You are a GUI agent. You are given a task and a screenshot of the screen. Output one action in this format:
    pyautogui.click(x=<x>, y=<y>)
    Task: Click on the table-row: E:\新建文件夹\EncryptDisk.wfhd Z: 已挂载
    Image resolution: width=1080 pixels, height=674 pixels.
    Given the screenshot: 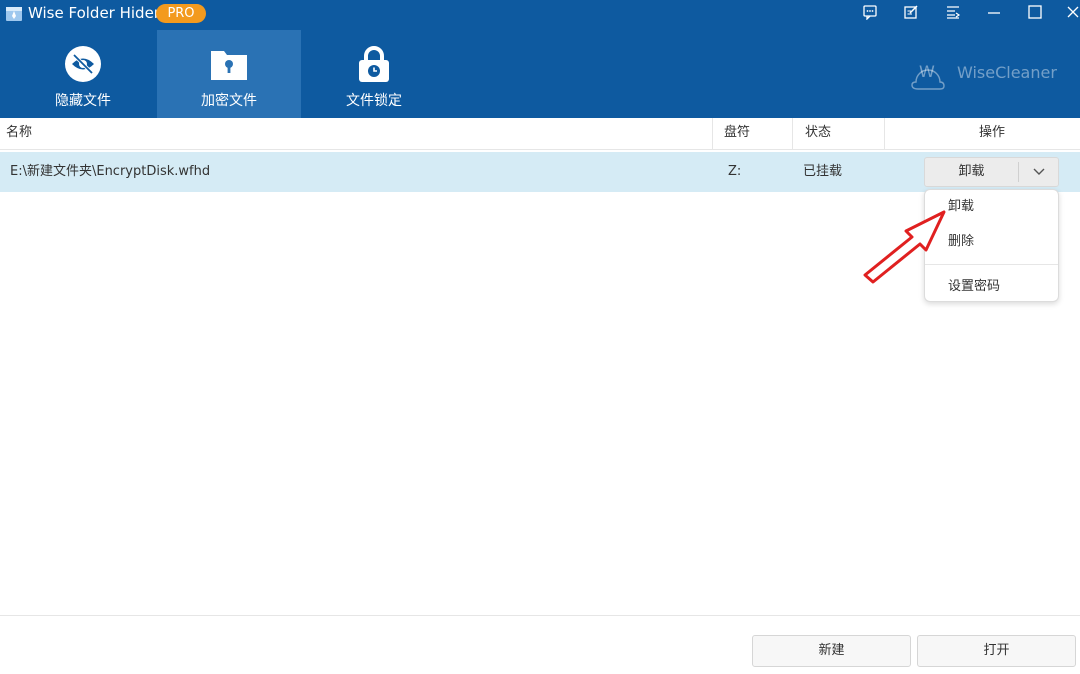 What is the action you would take?
    pyautogui.click(x=540, y=172)
    